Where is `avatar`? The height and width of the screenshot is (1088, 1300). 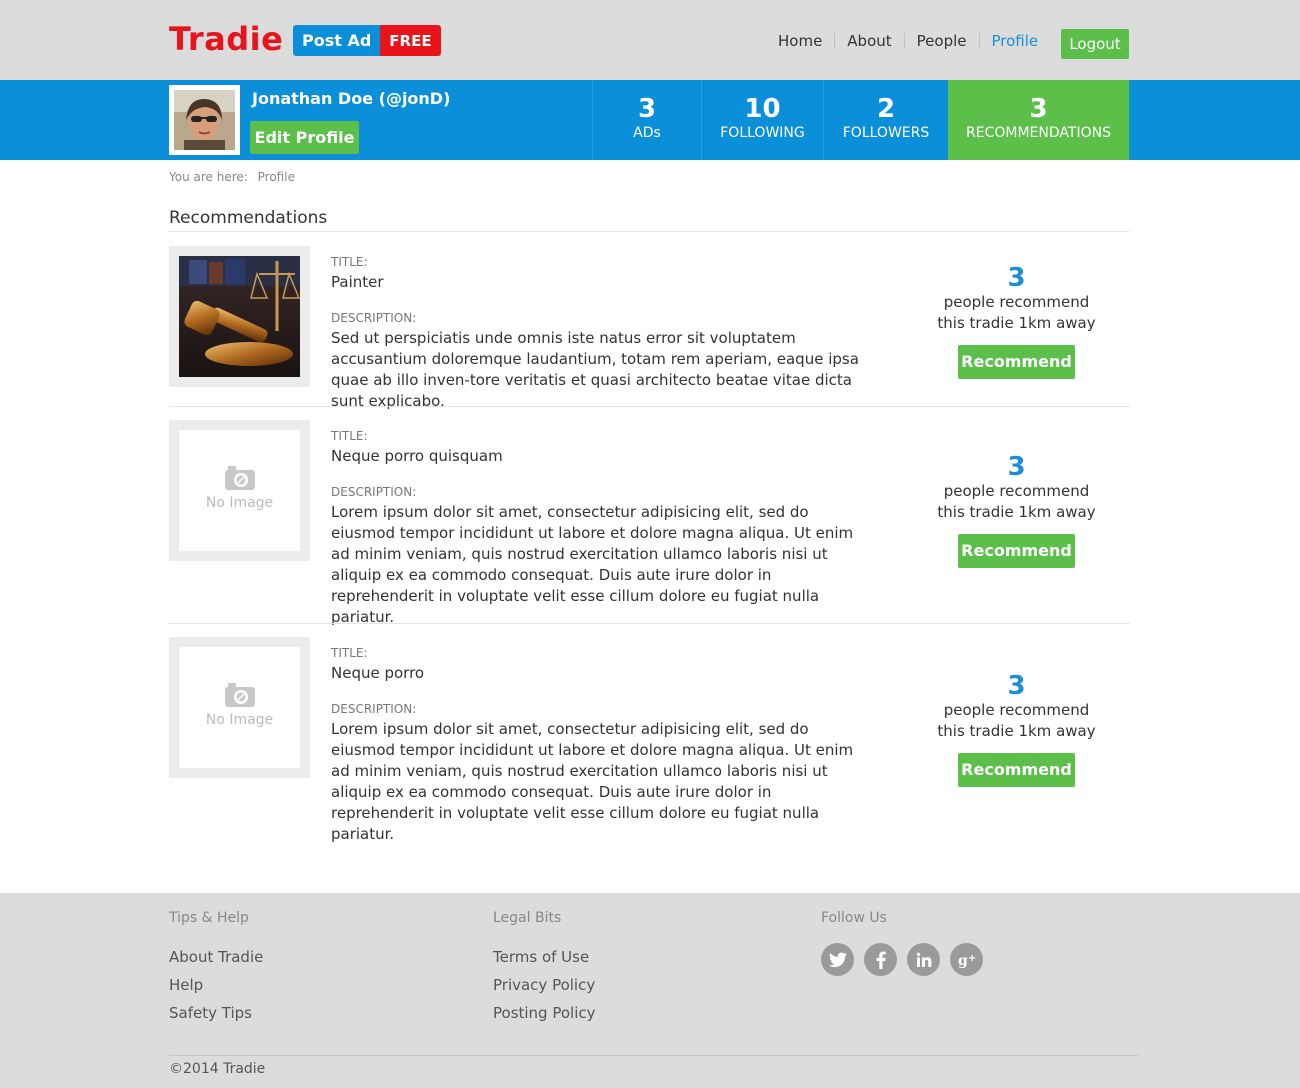 avatar is located at coordinates (204, 120).